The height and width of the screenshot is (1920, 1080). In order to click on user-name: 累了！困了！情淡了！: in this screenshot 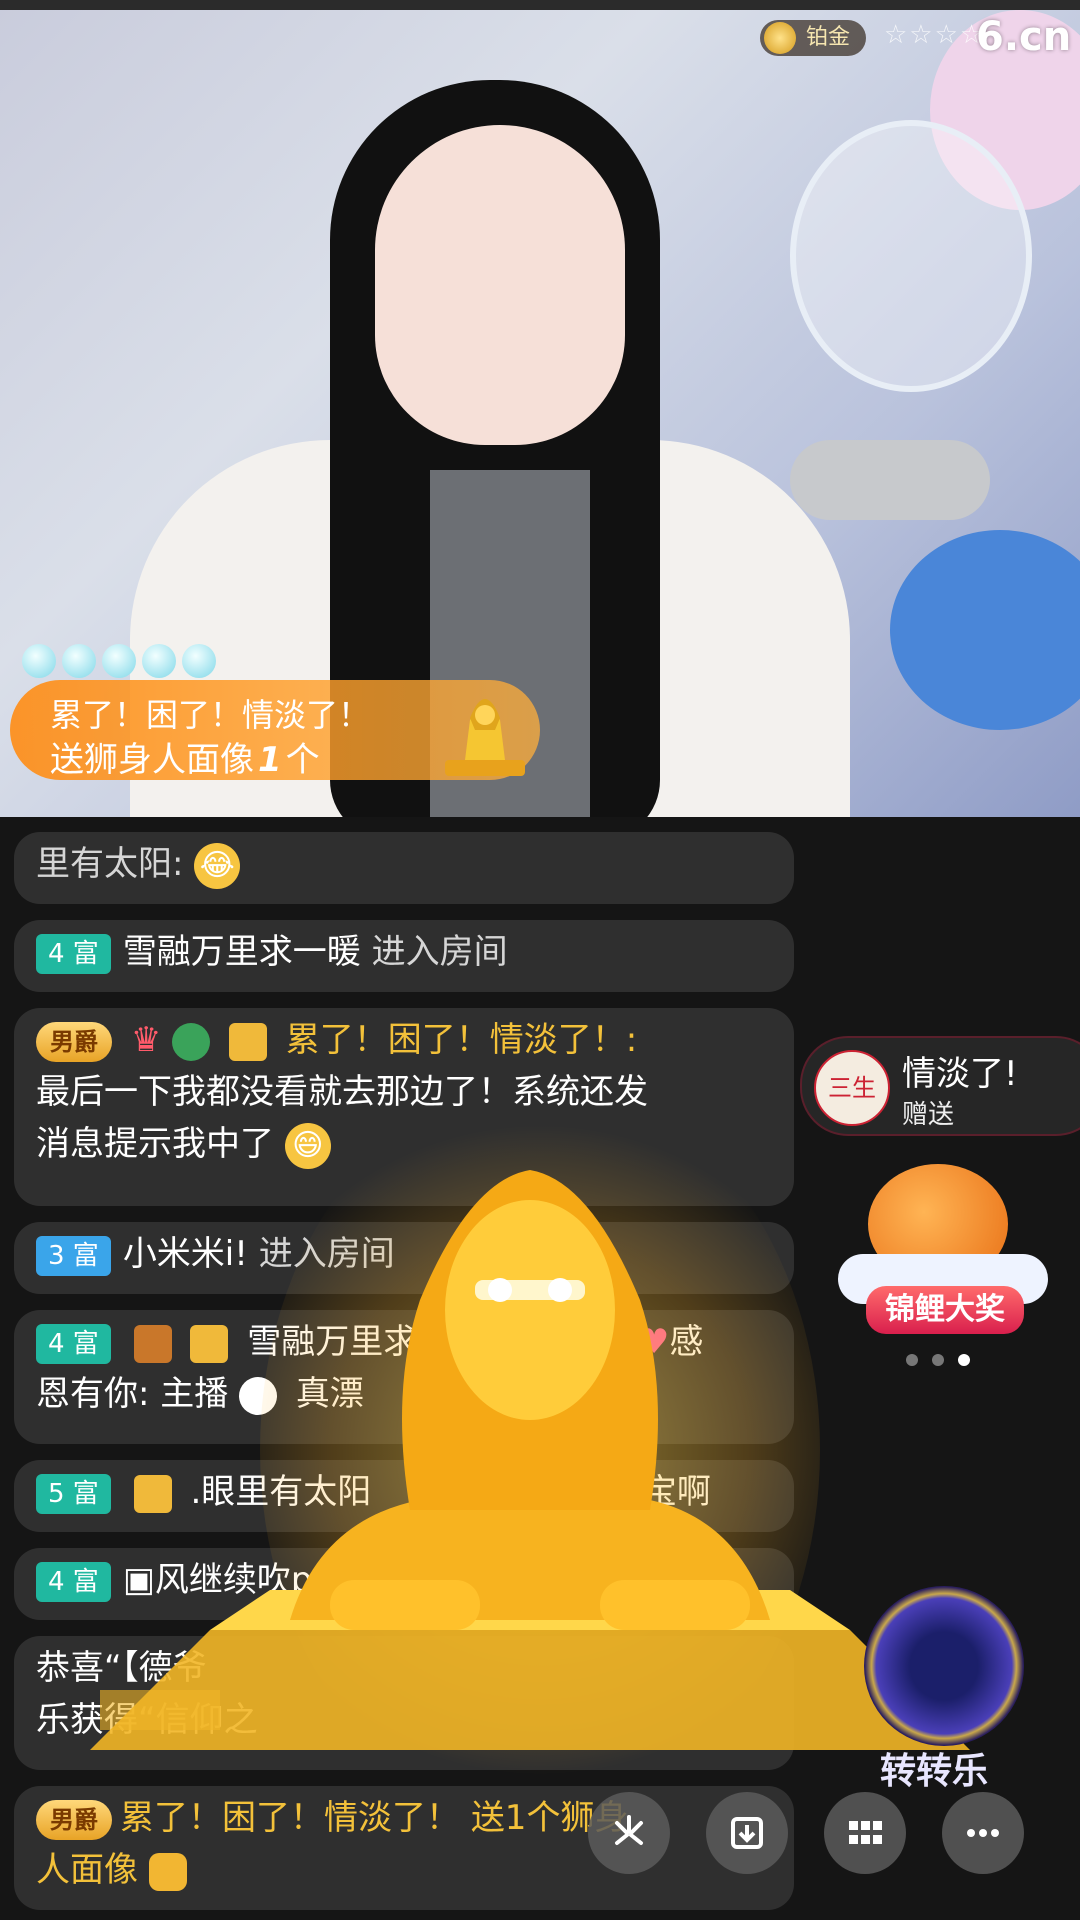, I will do `click(461, 1040)`.